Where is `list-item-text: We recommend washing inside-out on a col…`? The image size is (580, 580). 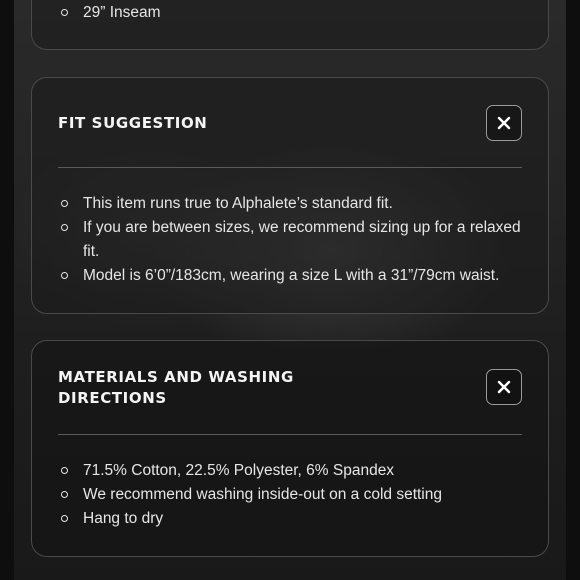 list-item-text: We recommend washing inside-out on a col… is located at coordinates (262, 494).